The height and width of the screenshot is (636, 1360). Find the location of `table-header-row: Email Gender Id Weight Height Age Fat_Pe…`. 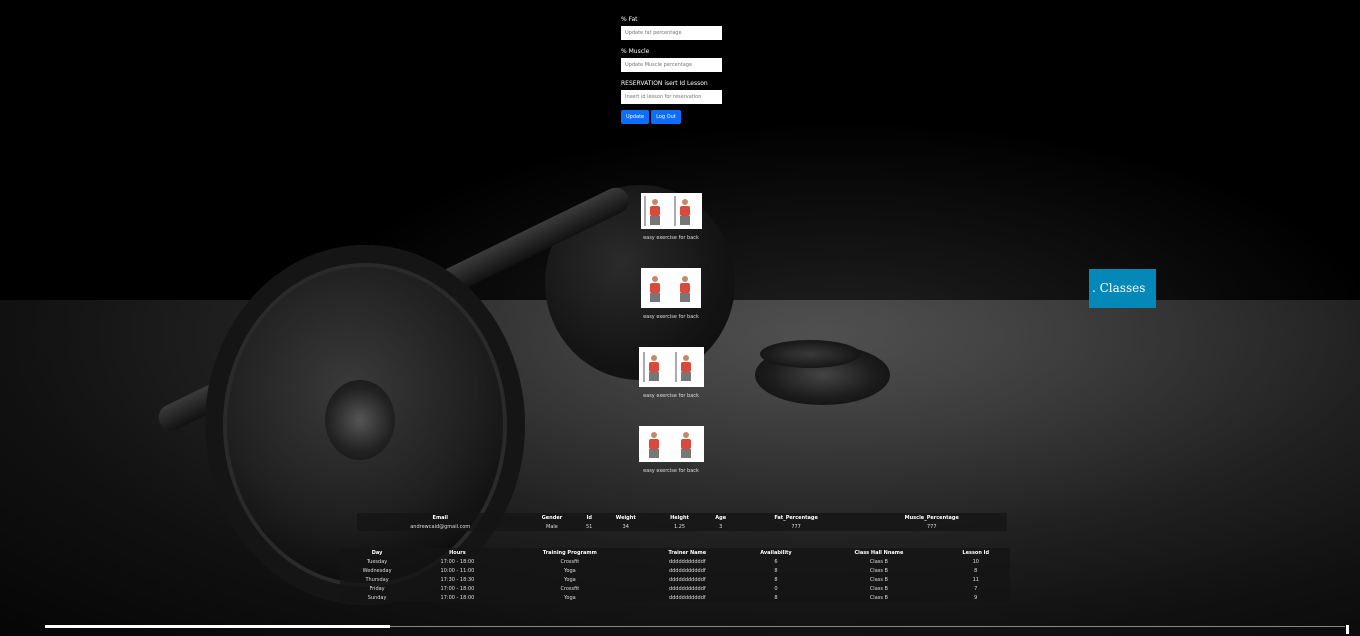

table-header-row: Email Gender Id Weight Height Age Fat_Pe… is located at coordinates (682, 517).